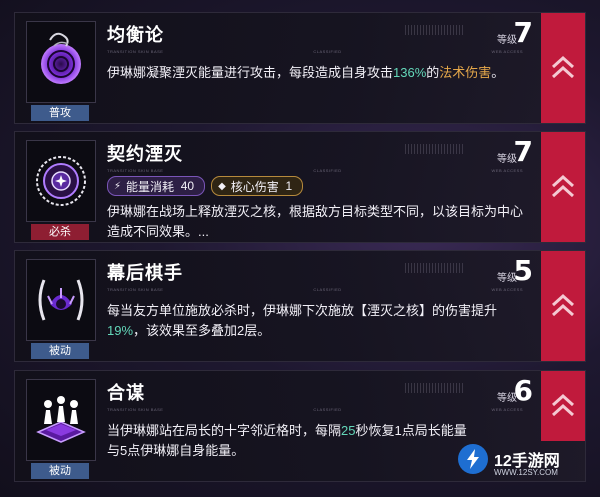  What do you see at coordinates (257, 186) in the screenshot?
I see `core-damage-pill: ◆ 核心伤害 1` at bounding box center [257, 186].